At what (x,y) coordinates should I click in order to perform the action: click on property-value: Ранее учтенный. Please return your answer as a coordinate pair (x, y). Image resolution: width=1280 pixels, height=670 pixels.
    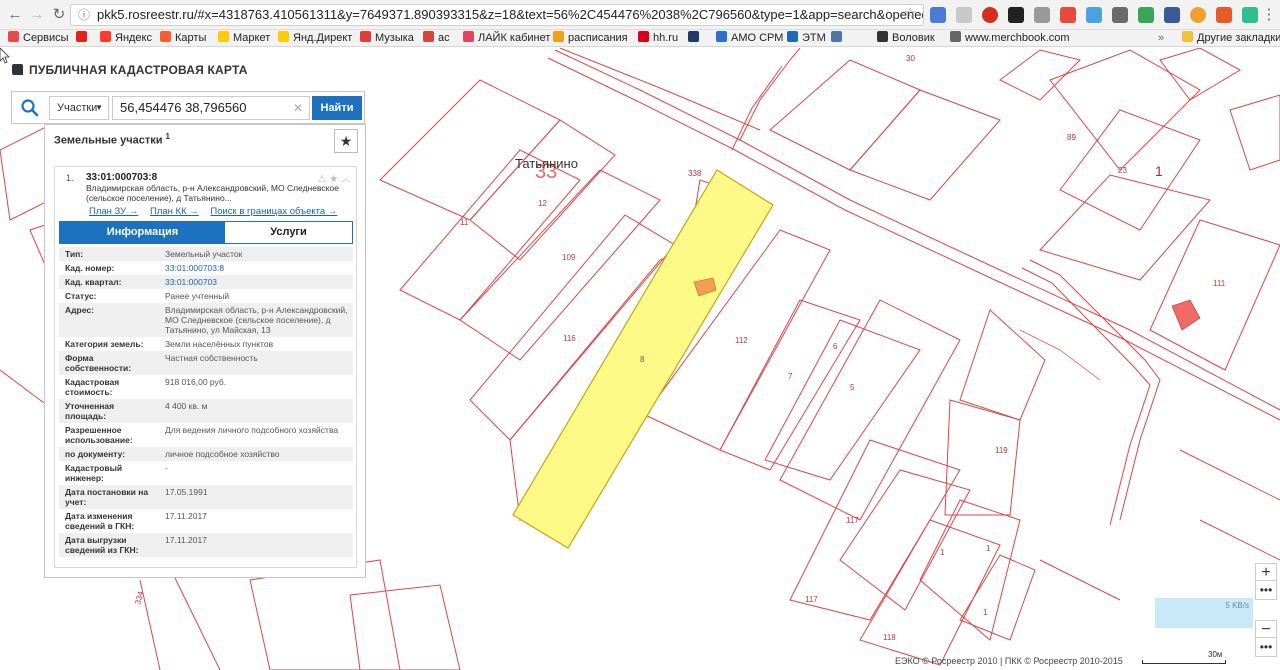
    Looking at the image, I should click on (197, 296).